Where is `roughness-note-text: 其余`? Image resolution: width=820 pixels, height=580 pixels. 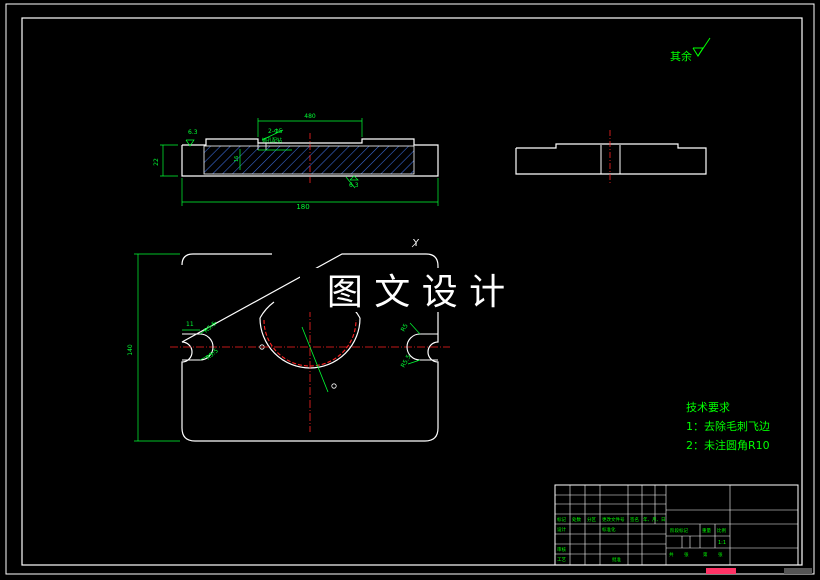
roughness-note-text: 其余 is located at coordinates (681, 56).